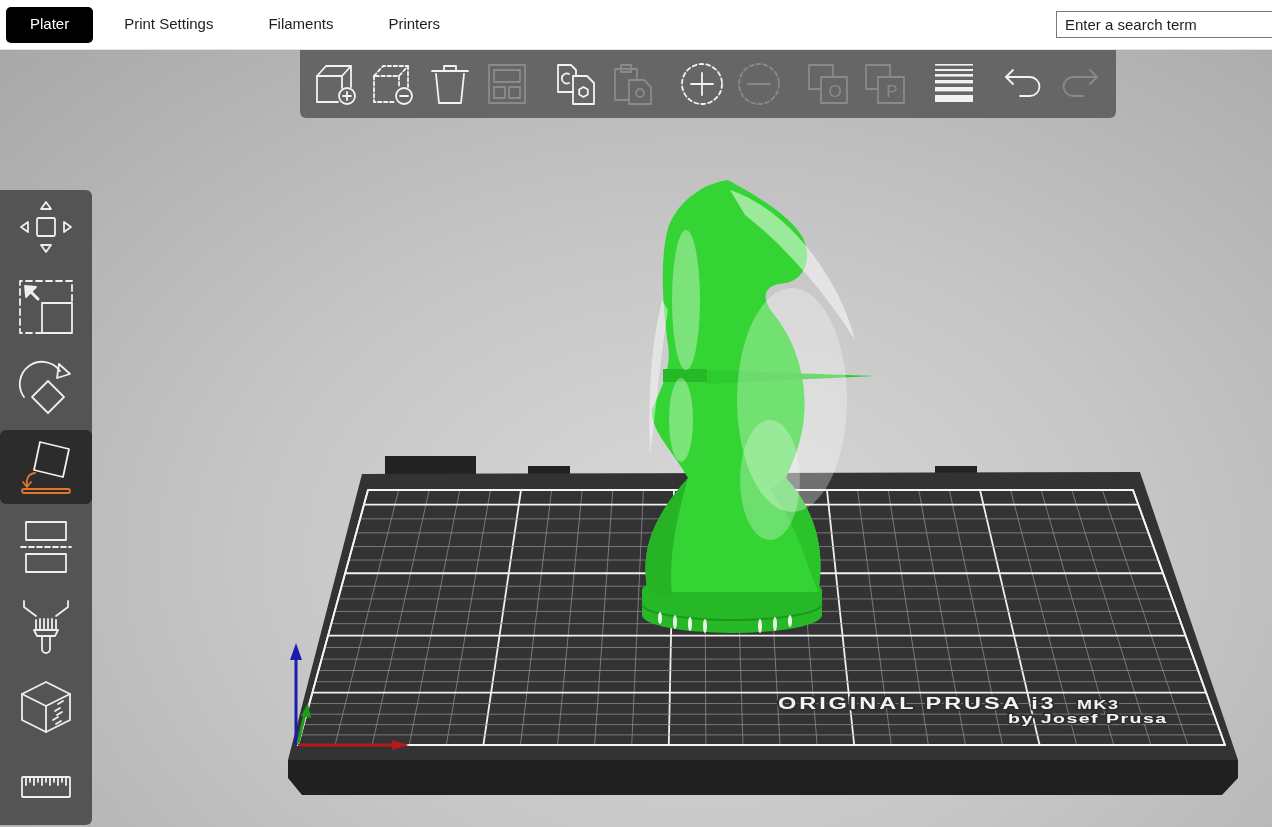  What do you see at coordinates (1088, 719) in the screenshot?
I see `bed-logo-byline: by Josef Prusa` at bounding box center [1088, 719].